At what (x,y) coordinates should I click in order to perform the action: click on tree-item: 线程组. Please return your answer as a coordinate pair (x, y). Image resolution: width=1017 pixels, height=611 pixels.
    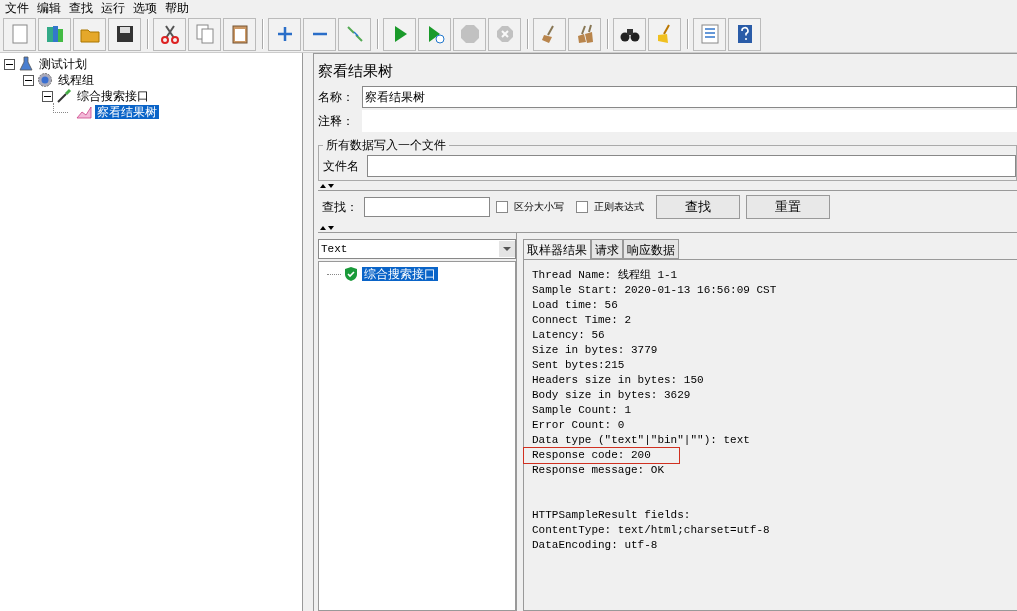
    Looking at the image, I should click on (76, 80).